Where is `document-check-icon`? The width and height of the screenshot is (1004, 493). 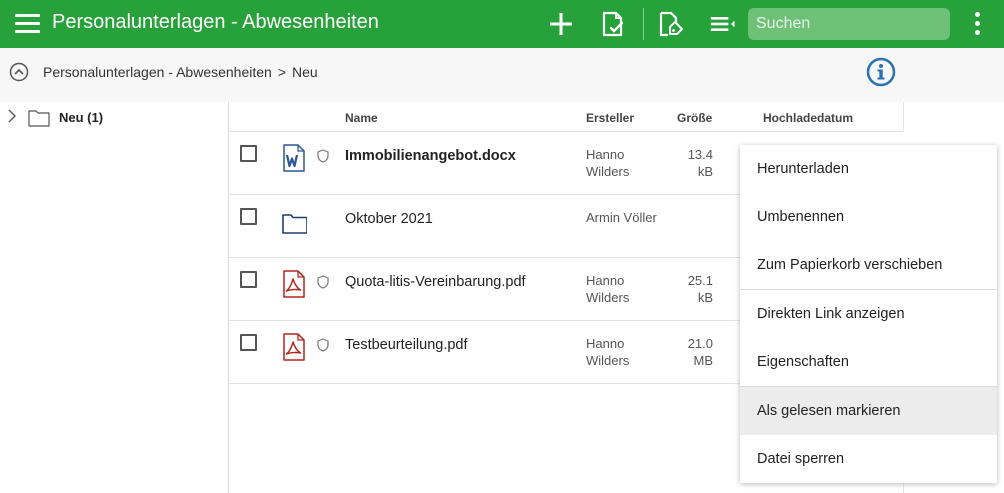
document-check-icon is located at coordinates (613, 24).